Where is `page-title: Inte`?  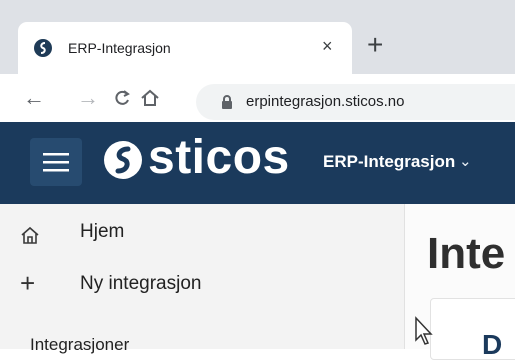
page-title: Inte is located at coordinates (466, 253).